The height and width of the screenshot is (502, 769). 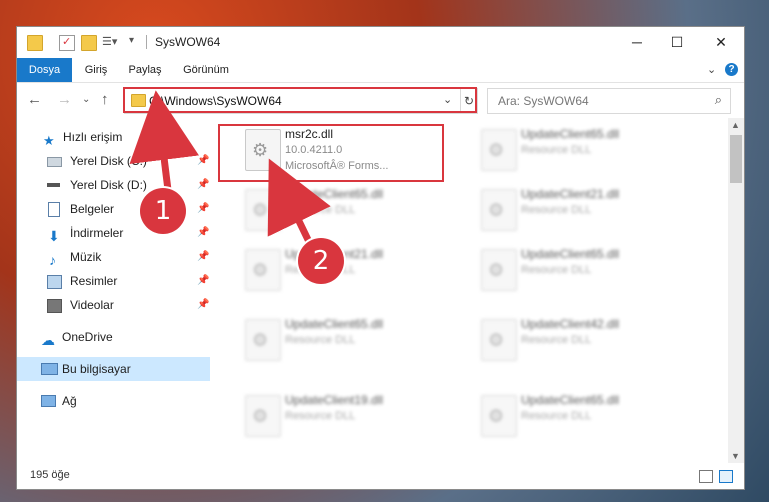 What do you see at coordinates (163, 211) in the screenshot?
I see `callout-badge-1: 1` at bounding box center [163, 211].